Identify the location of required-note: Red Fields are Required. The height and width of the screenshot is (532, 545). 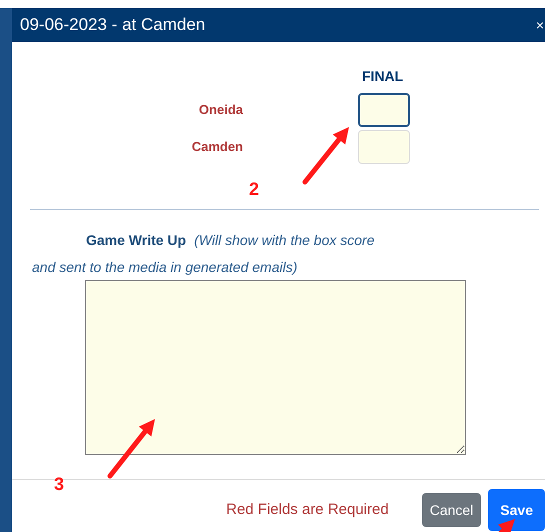
(307, 510).